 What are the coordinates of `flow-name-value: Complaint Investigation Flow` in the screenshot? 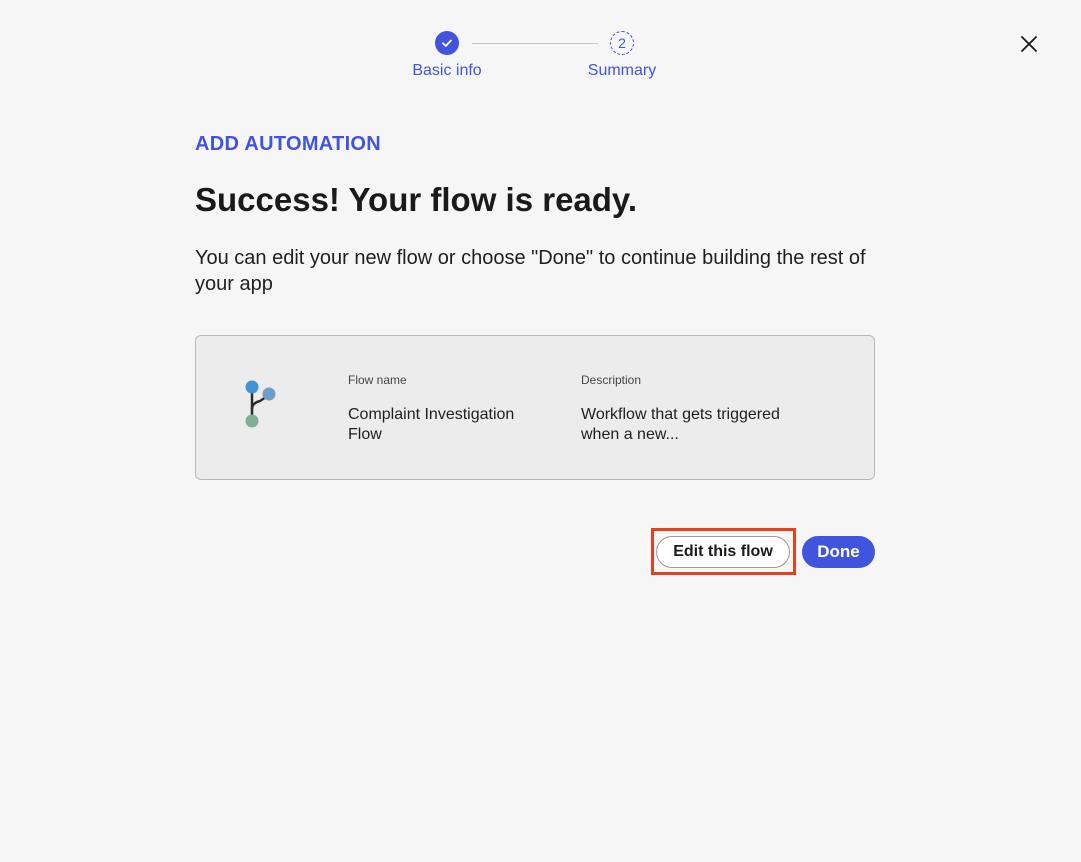 It's located at (431, 424).